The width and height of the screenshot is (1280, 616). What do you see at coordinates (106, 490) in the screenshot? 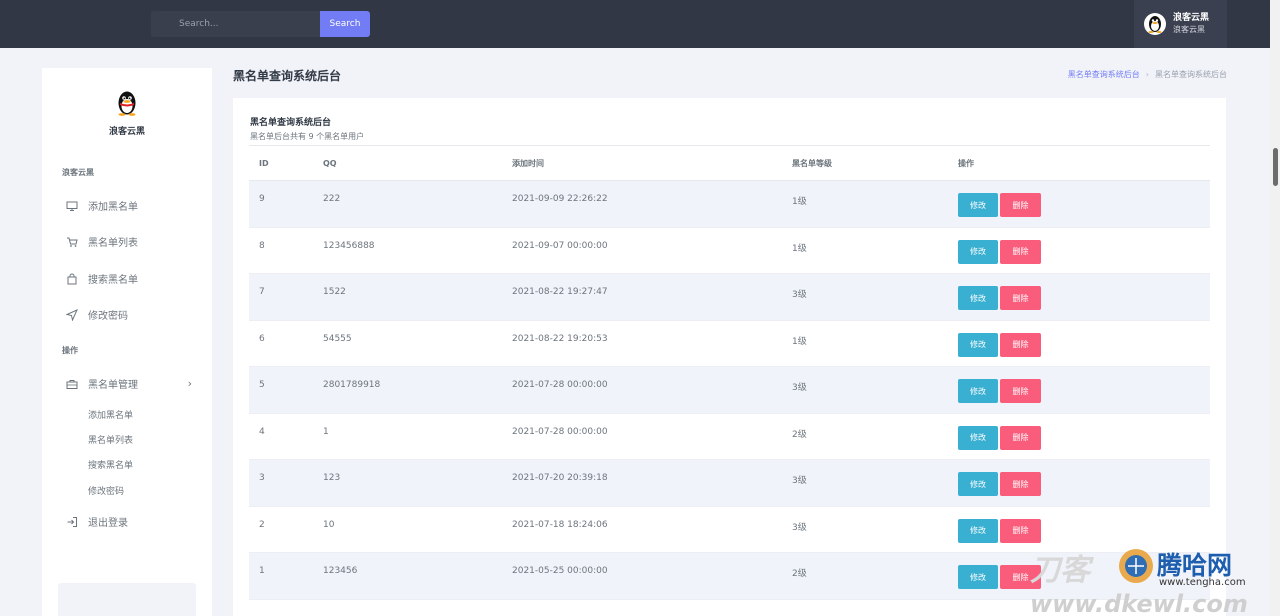
I see `sidebar-subitem-password: 修改密码` at bounding box center [106, 490].